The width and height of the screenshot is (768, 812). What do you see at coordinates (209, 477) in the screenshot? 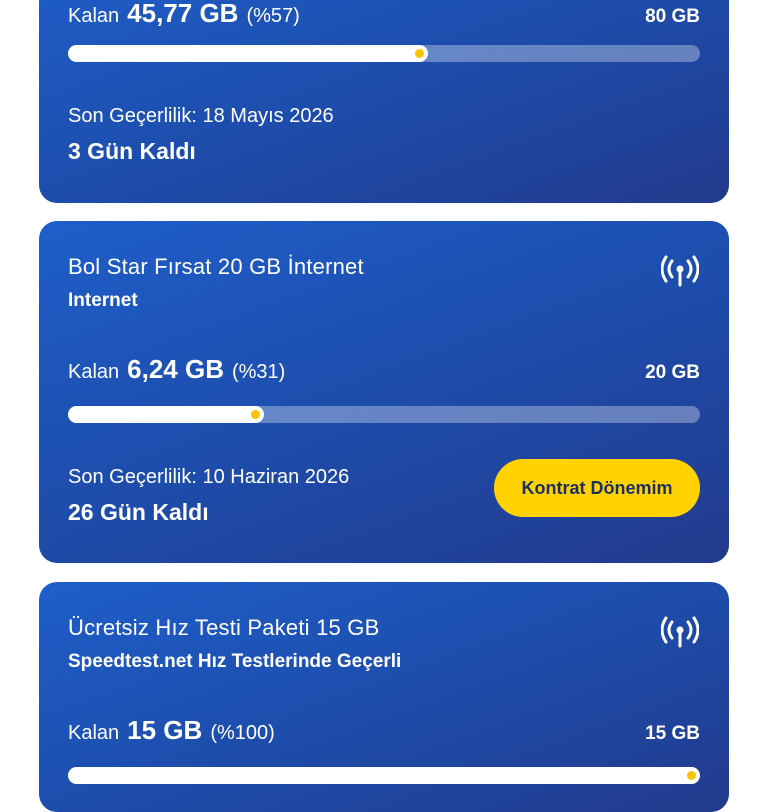
I see `validity-date: Son Geçerlilik: 10 Haziran 2026` at bounding box center [209, 477].